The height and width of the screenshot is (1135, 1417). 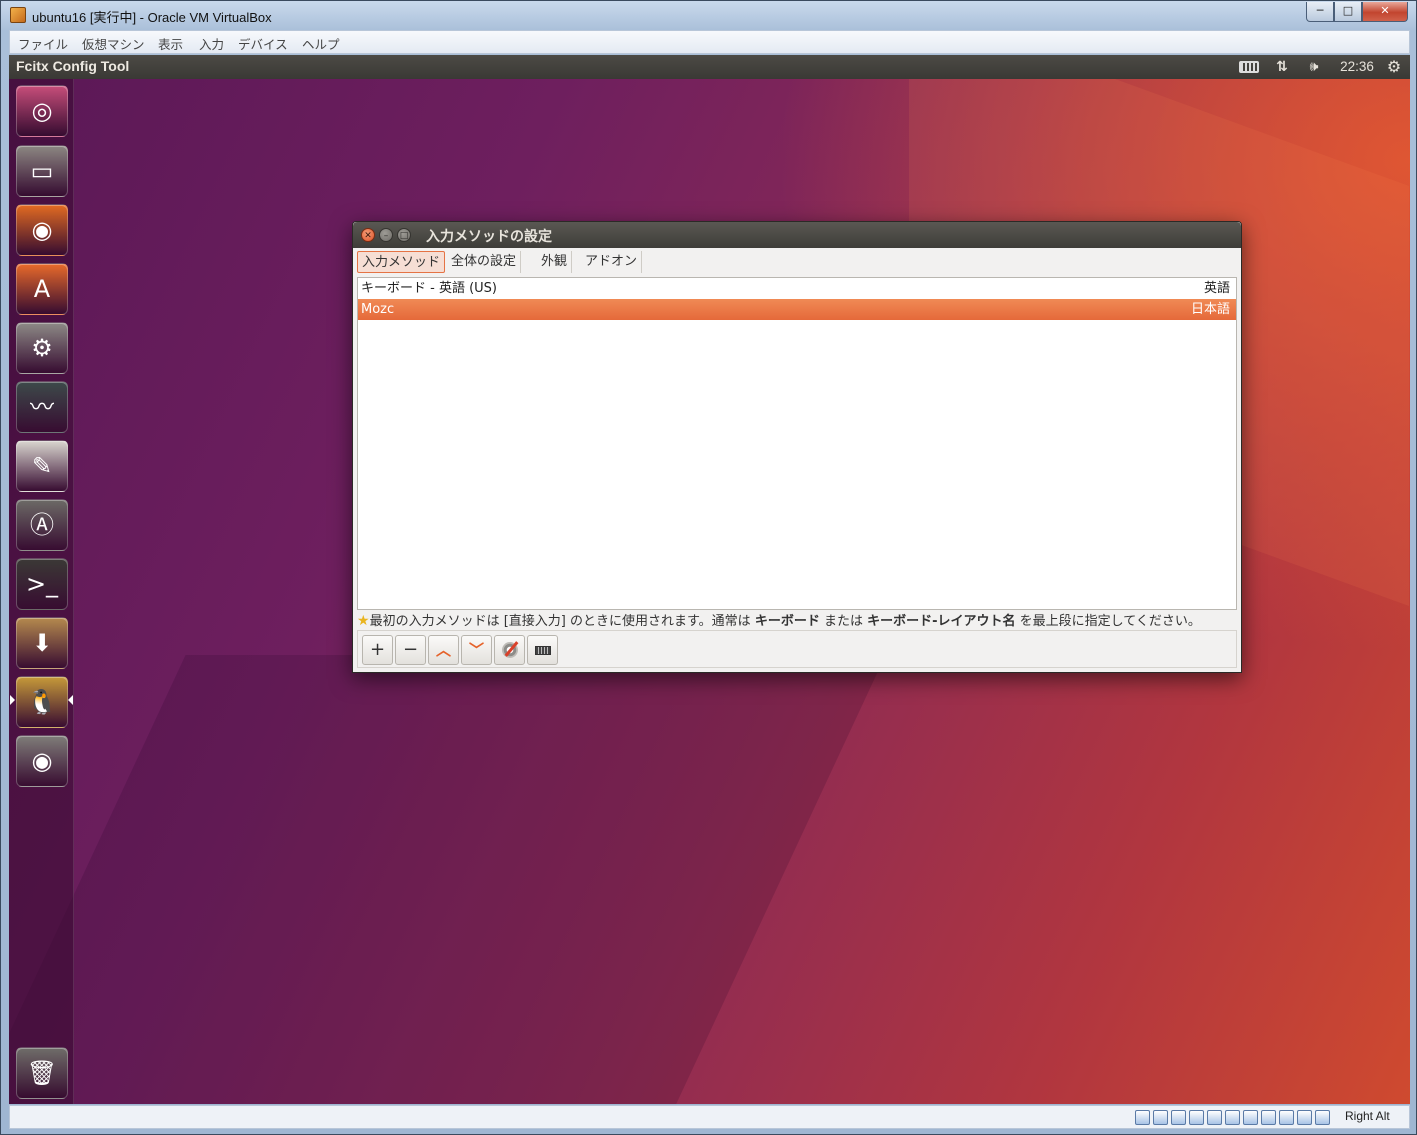 What do you see at coordinates (1348, 12) in the screenshot?
I see `host-maximize-button: □` at bounding box center [1348, 12].